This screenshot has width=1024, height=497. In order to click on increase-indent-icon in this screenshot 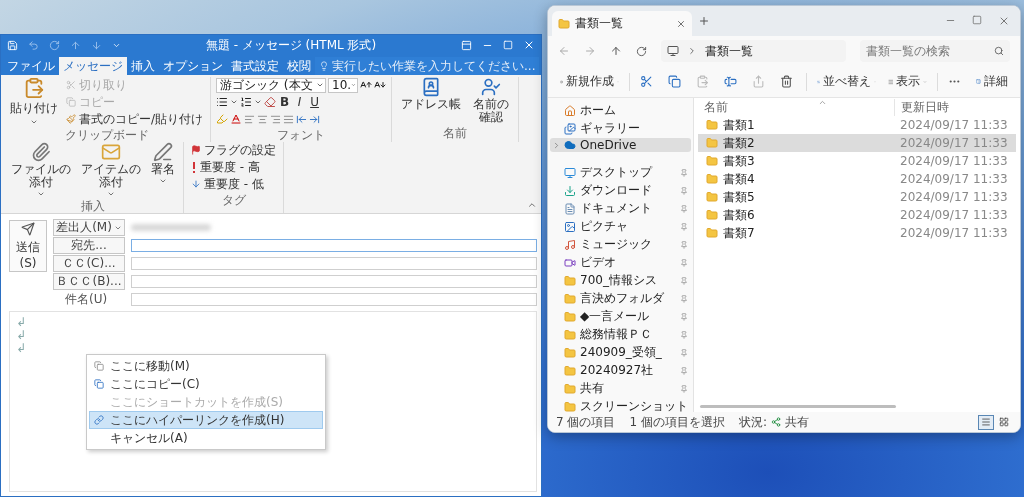, I will do `click(315, 119)`.